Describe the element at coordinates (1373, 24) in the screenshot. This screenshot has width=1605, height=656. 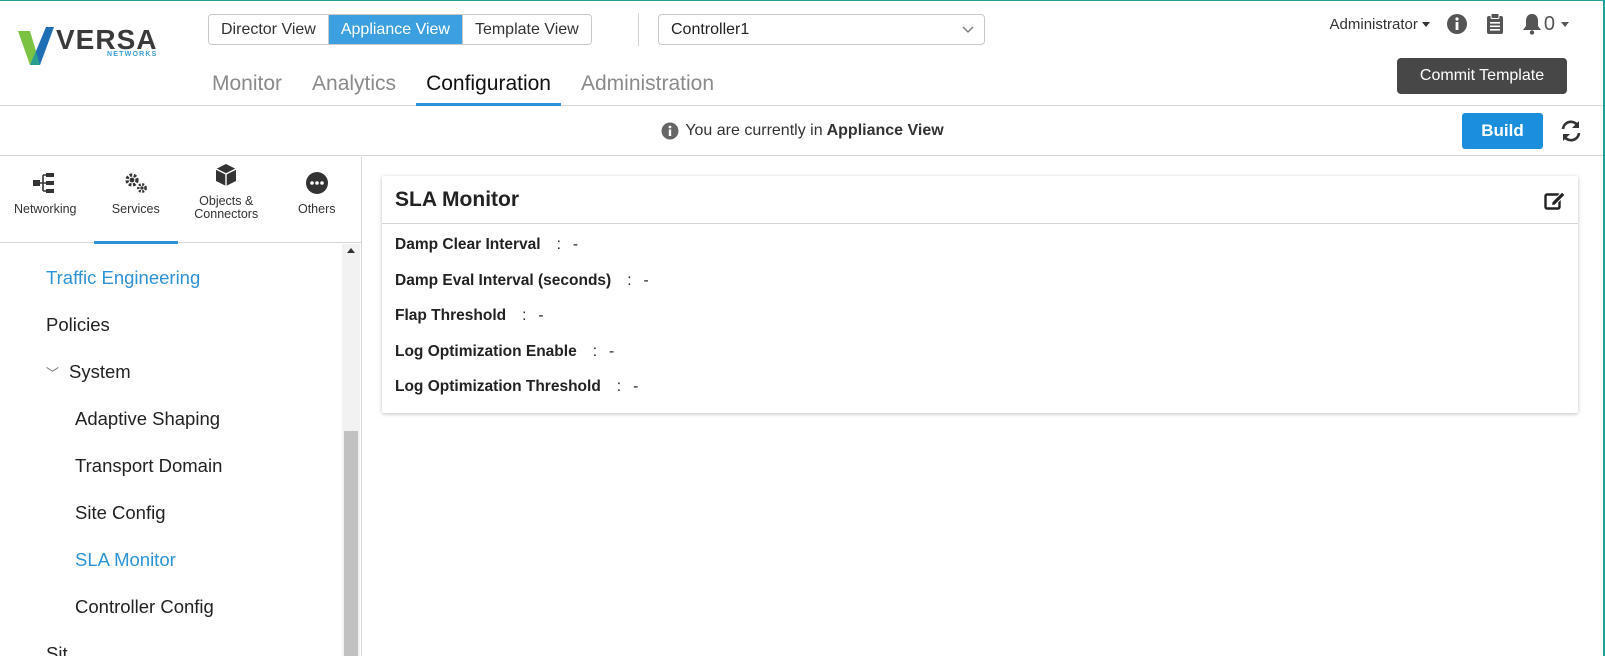
I see `user-name: Administrator` at that location.